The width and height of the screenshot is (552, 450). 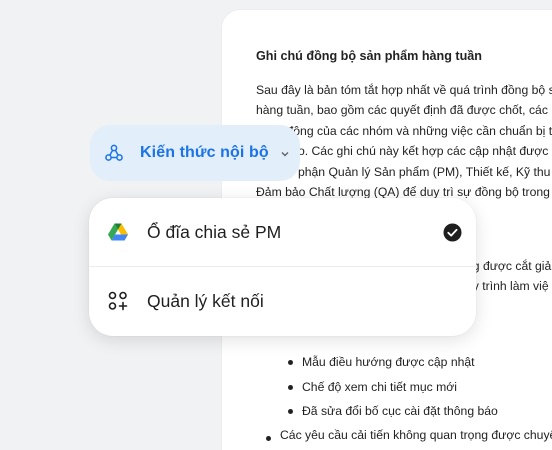 I want to click on menu-item-label: Quản lý kết nối, so click(x=205, y=300).